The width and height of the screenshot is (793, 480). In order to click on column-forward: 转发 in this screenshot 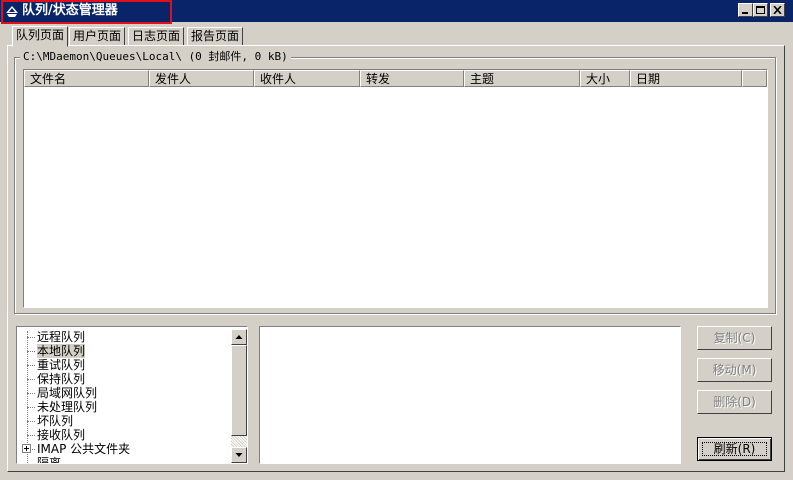, I will do `click(412, 78)`.